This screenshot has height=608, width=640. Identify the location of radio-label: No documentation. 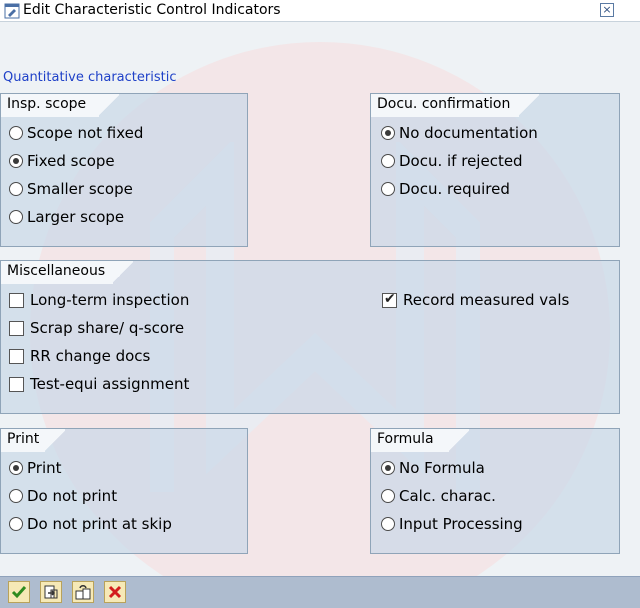
(468, 133).